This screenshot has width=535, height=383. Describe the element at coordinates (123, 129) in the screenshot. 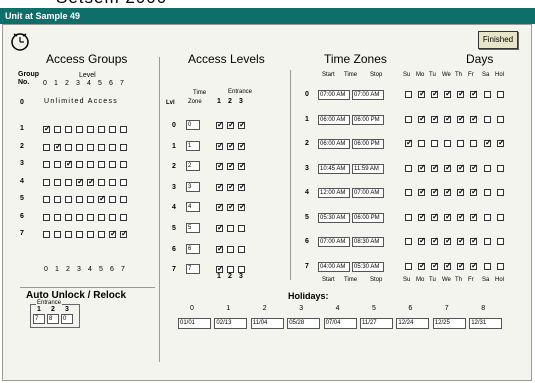

I see `group-1-level-7-checkbox` at that location.